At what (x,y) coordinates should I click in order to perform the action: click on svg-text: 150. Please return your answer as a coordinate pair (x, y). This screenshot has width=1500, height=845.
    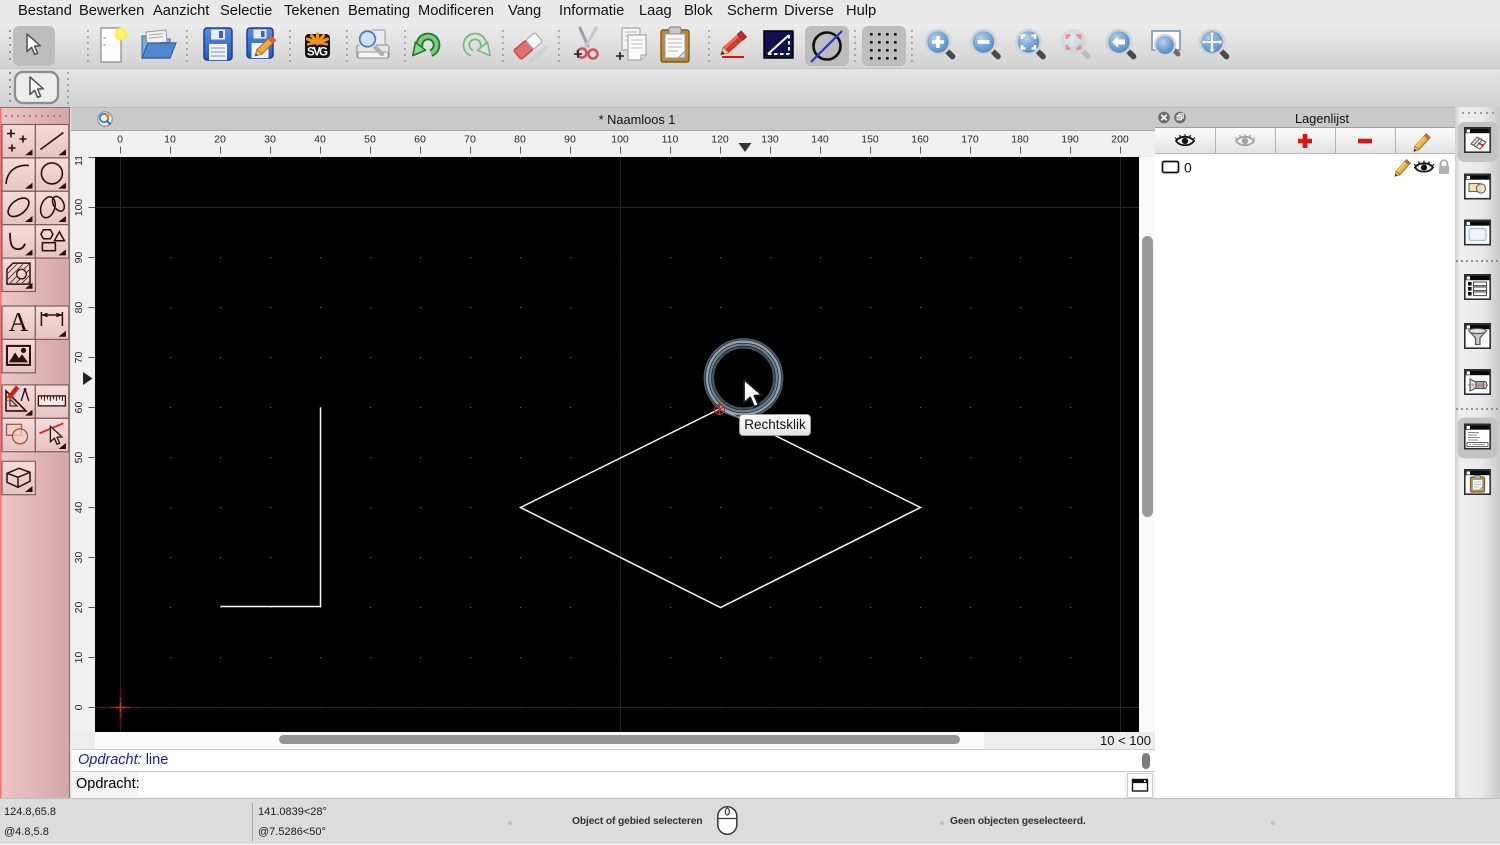
    Looking at the image, I should click on (870, 140).